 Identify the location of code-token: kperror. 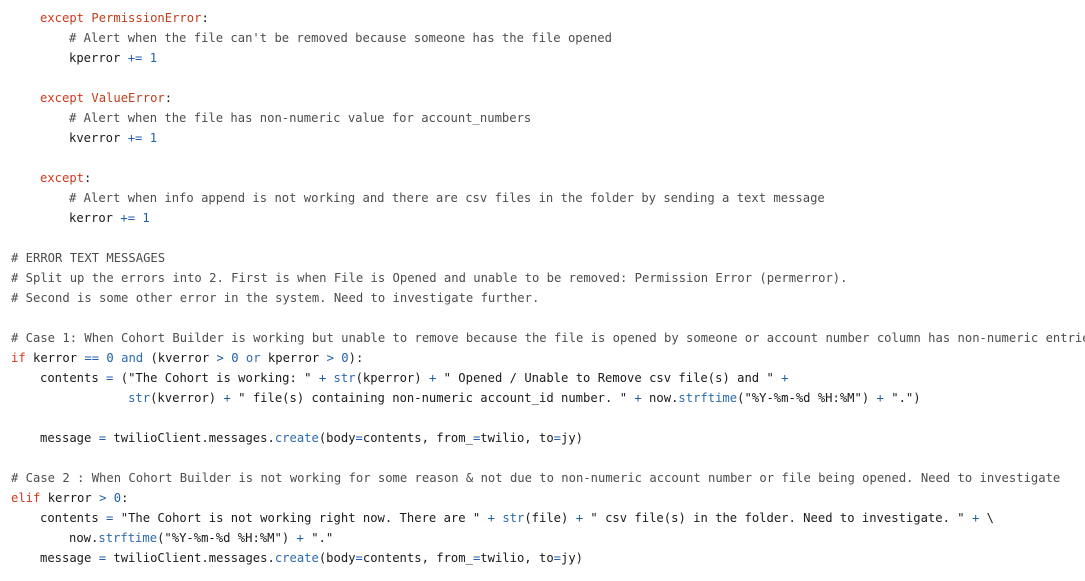
(293, 358).